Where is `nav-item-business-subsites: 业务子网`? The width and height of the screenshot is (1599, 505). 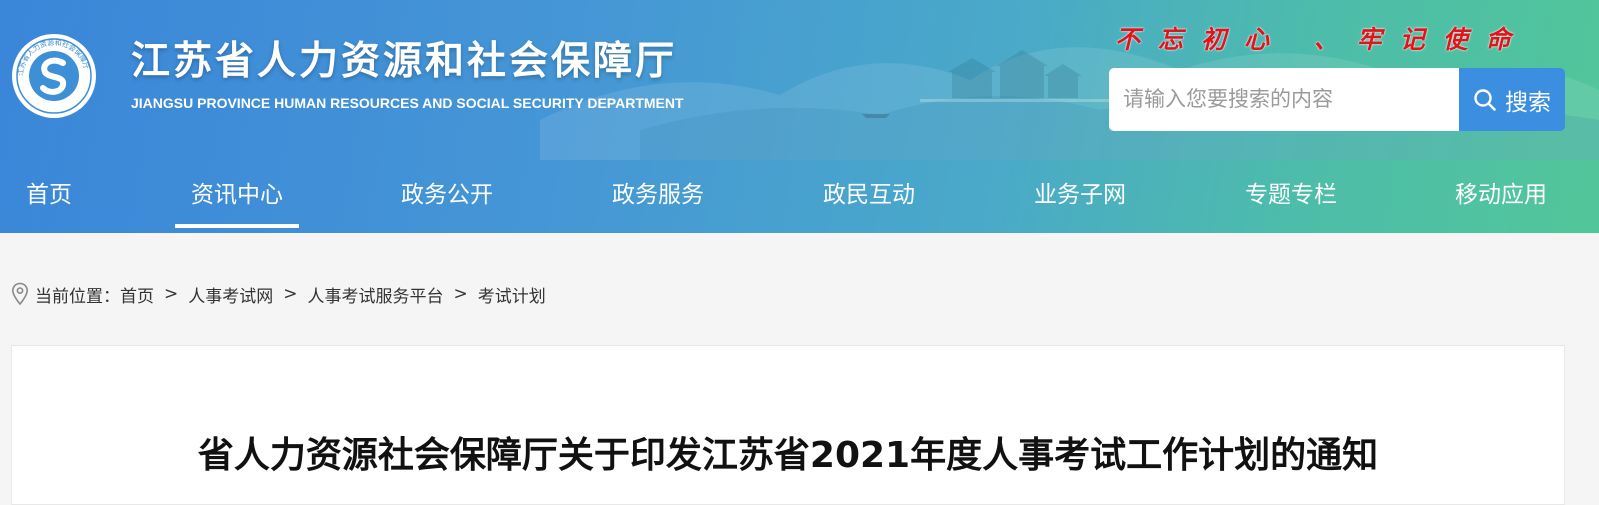
nav-item-business-subsites: 业务子网 is located at coordinates (1080, 194).